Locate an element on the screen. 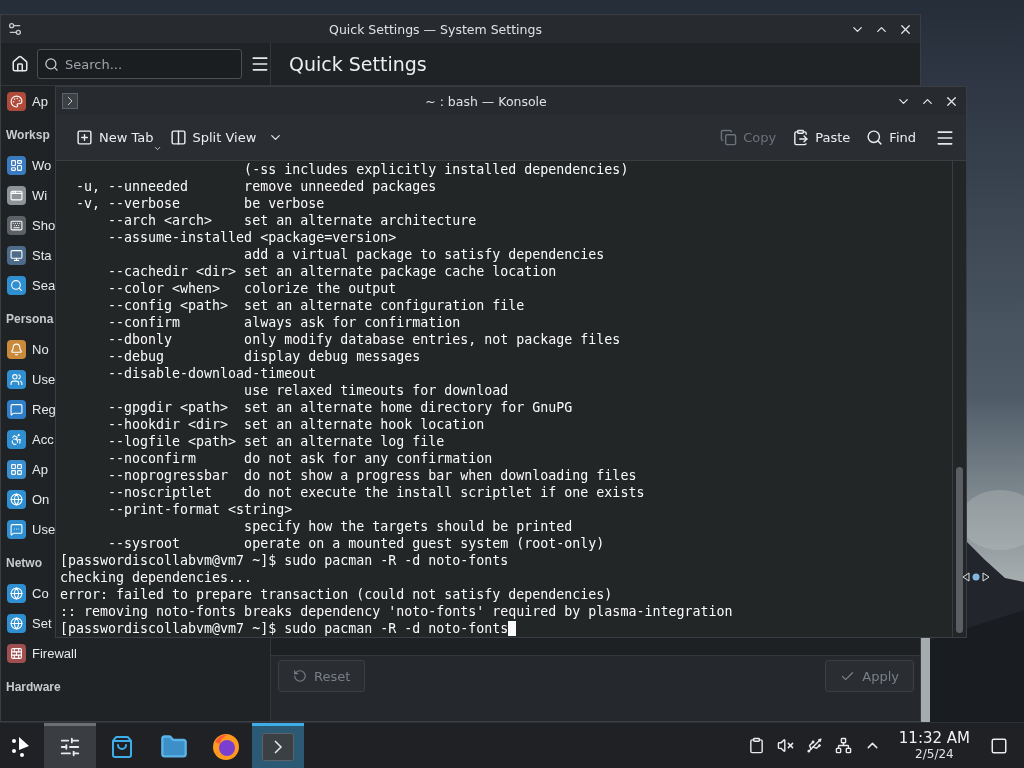 This screenshot has height=768, width=1024. split-view-button: Split View is located at coordinates (213, 137).